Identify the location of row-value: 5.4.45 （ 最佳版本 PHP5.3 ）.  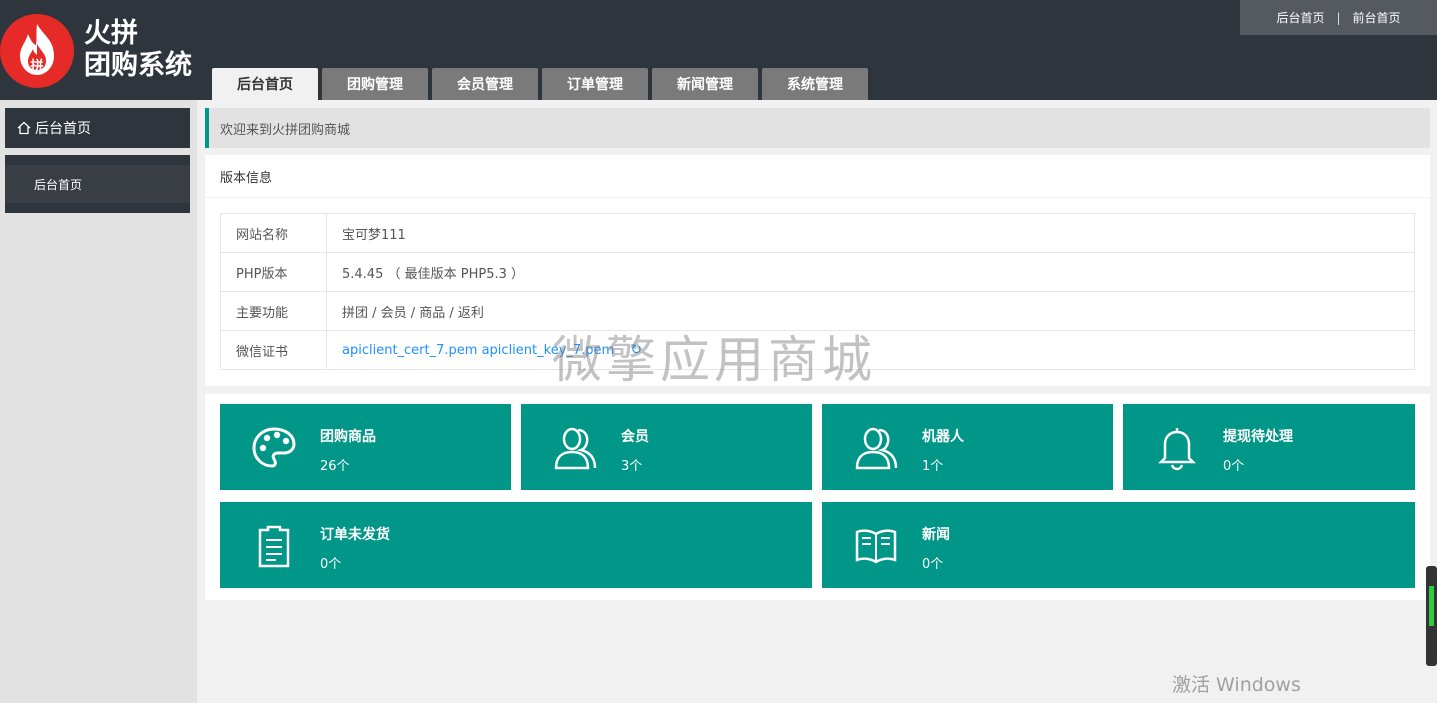
(870, 272).